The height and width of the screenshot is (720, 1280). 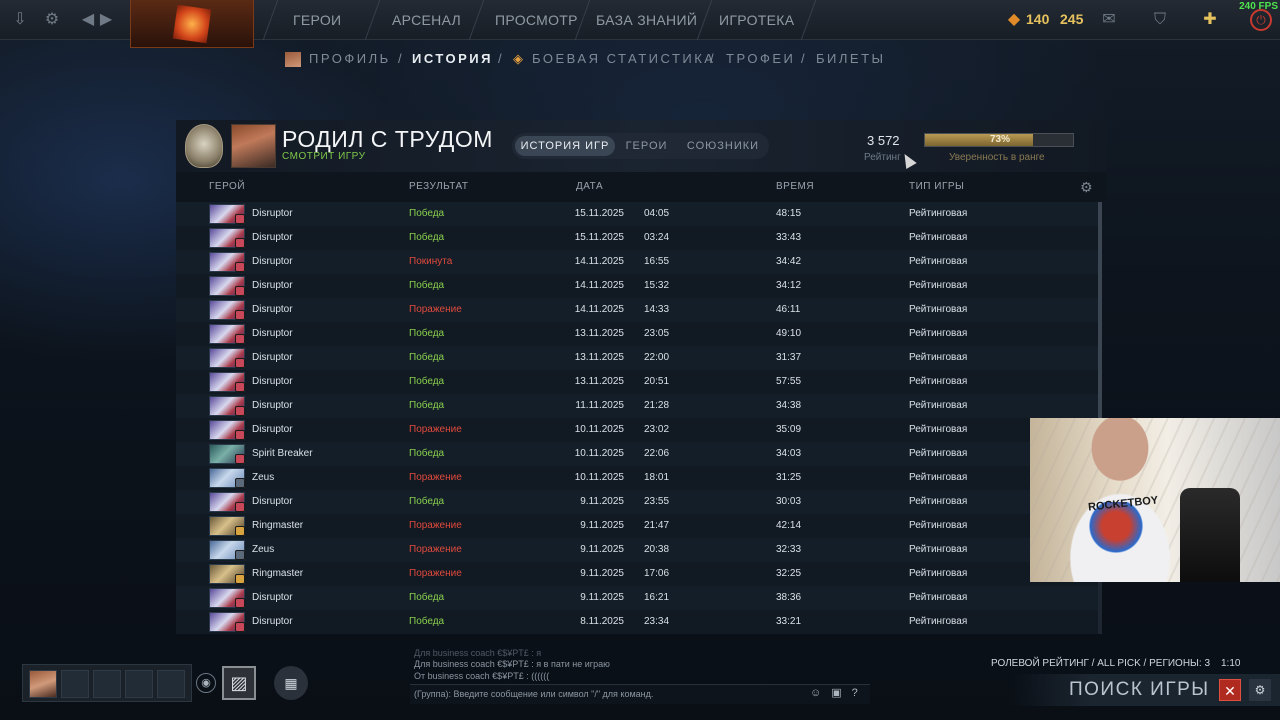 I want to click on search-settings-icon: ⚙, so click(x=1260, y=690).